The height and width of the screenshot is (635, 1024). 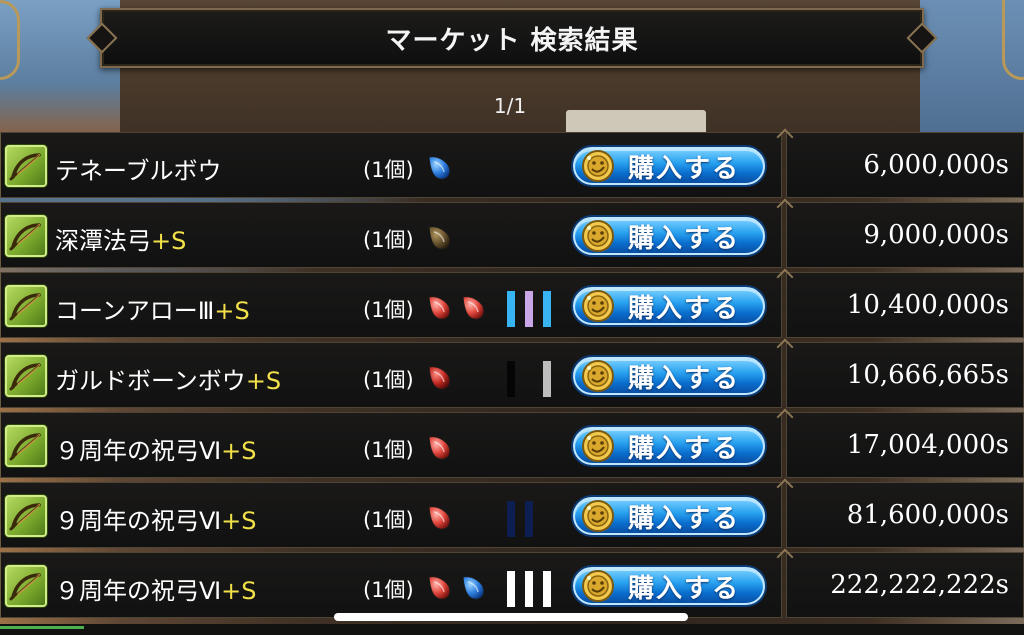 I want to click on list-item: コーンアローⅢ+S (1個) 購入する 10,400,000s, so click(x=512, y=305).